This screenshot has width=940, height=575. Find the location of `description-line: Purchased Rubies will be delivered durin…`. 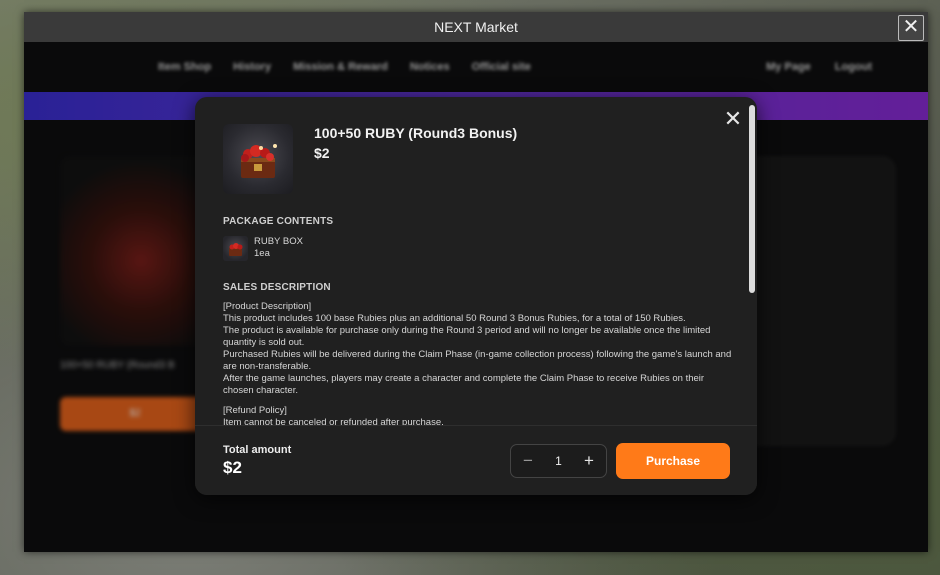

description-line: Purchased Rubies will be delivered durin… is located at coordinates (477, 360).